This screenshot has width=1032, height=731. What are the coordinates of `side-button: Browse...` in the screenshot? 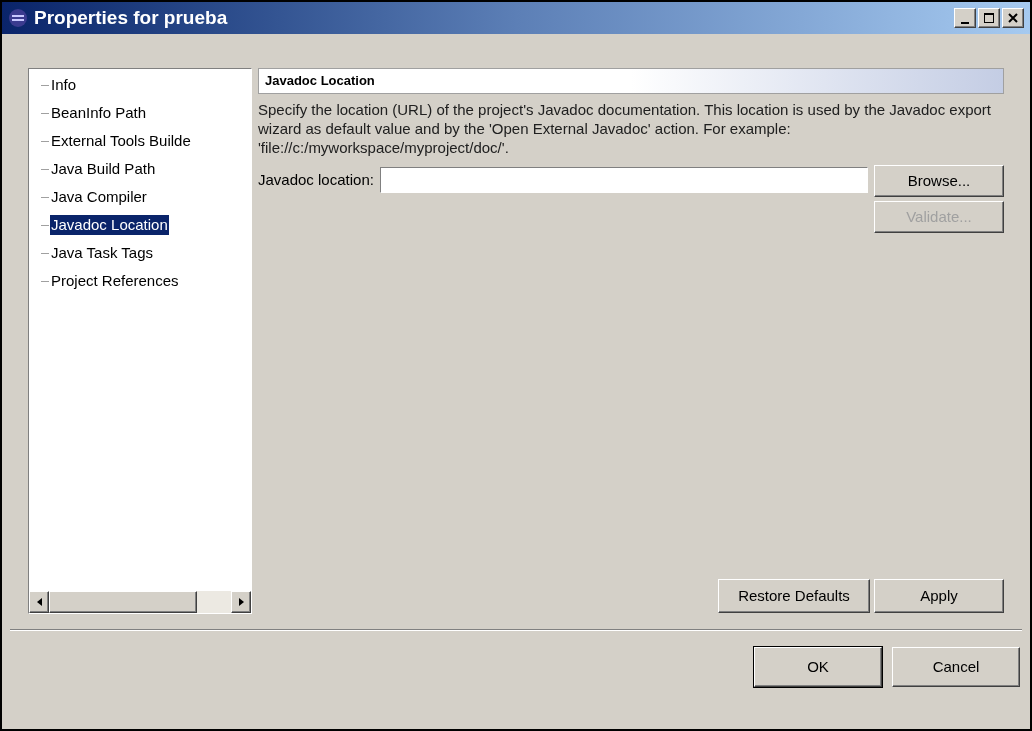 It's located at (939, 181).